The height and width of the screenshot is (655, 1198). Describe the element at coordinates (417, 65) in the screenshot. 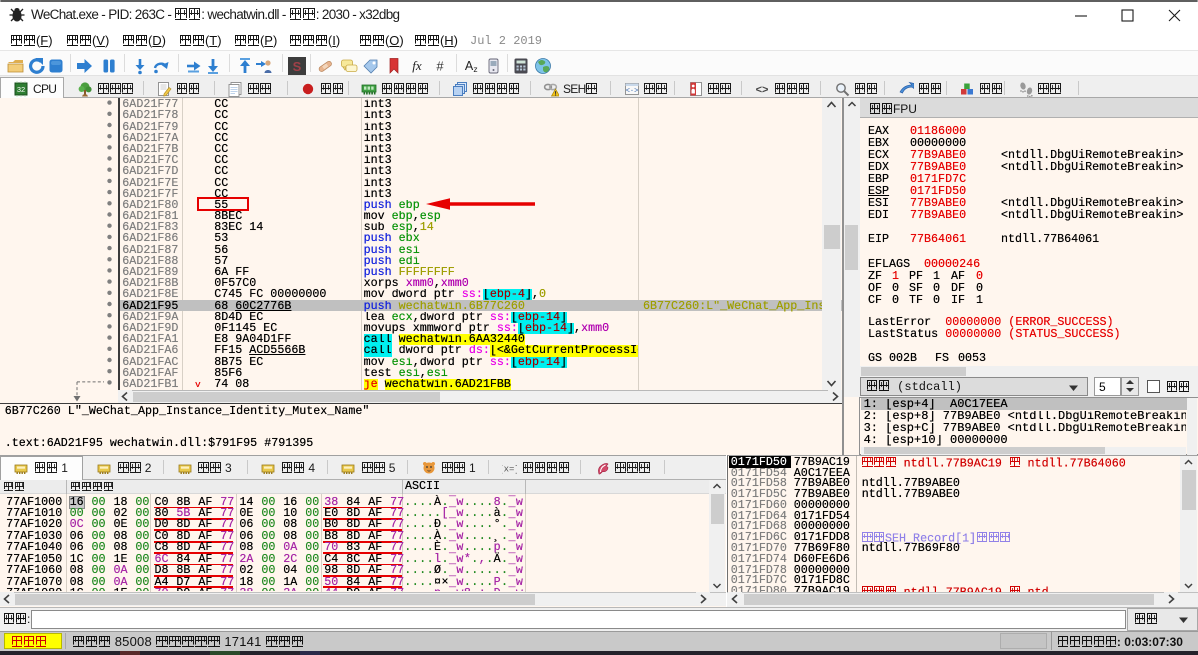

I see `svg-text: fx` at that location.